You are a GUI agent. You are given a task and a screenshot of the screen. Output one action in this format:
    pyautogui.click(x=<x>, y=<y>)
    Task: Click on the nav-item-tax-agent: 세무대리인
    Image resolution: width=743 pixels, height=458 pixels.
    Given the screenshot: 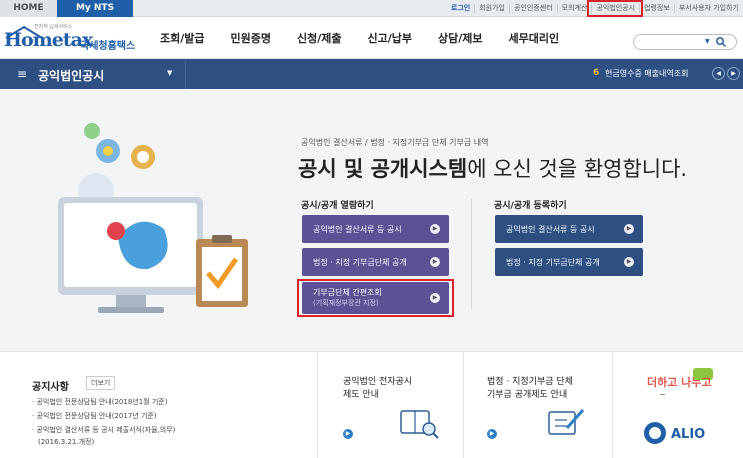 What is the action you would take?
    pyautogui.click(x=533, y=38)
    